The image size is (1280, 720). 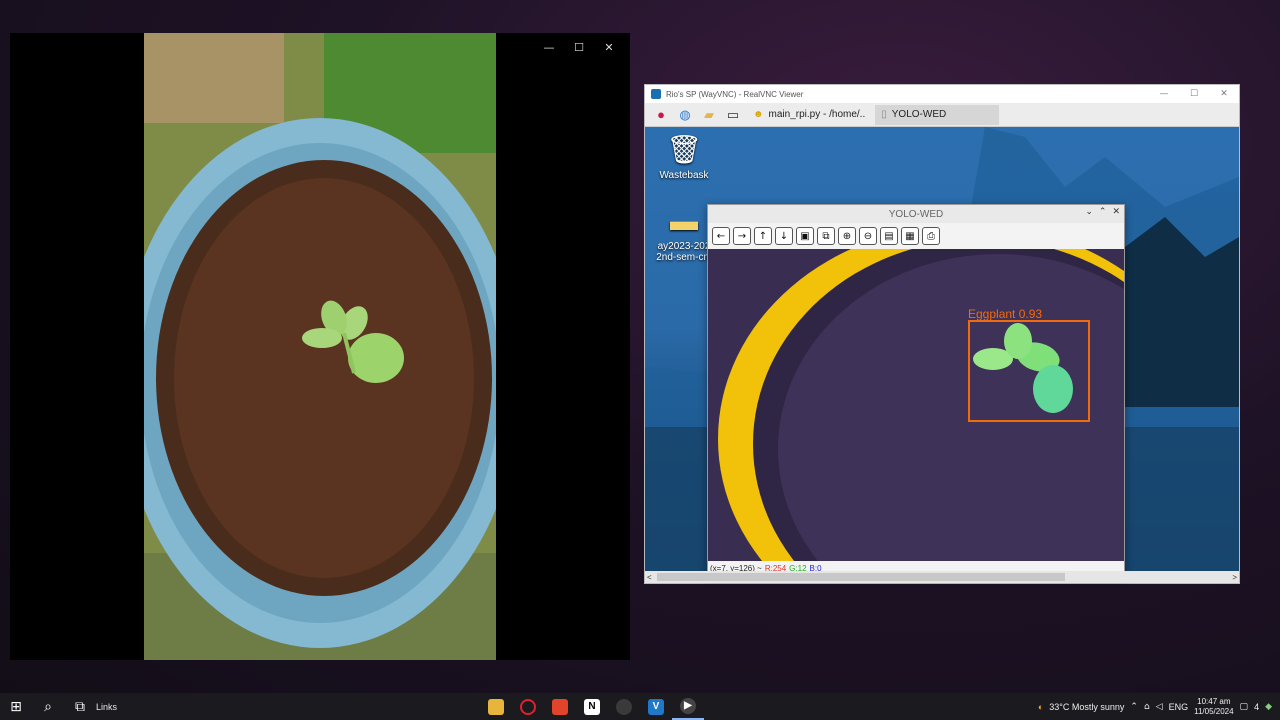 I want to click on vnc-horizontal-scrollbar: < >, so click(x=942, y=577).